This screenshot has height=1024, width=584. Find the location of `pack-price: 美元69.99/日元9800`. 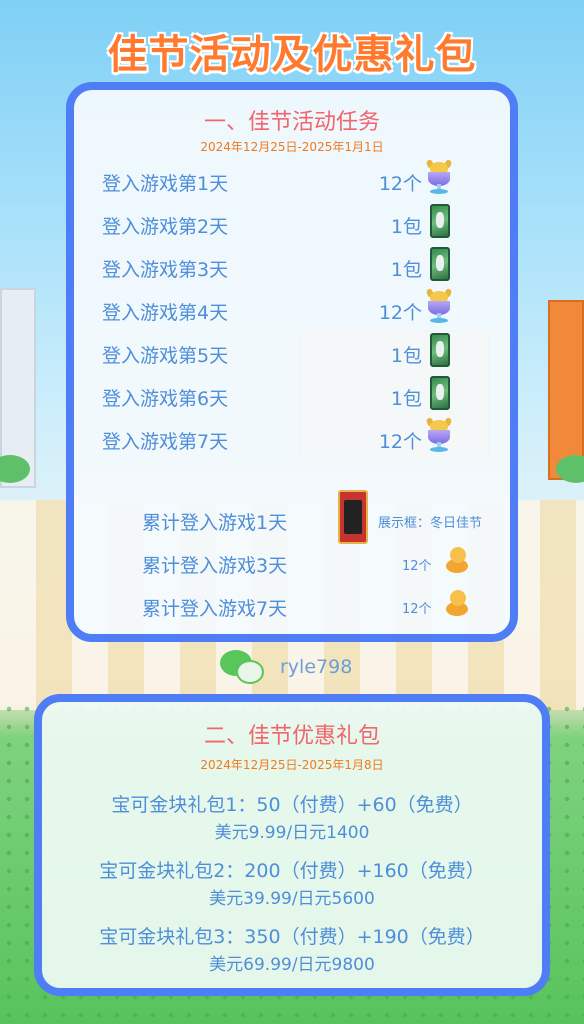

pack-price: 美元69.99/日元9800 is located at coordinates (292, 965).